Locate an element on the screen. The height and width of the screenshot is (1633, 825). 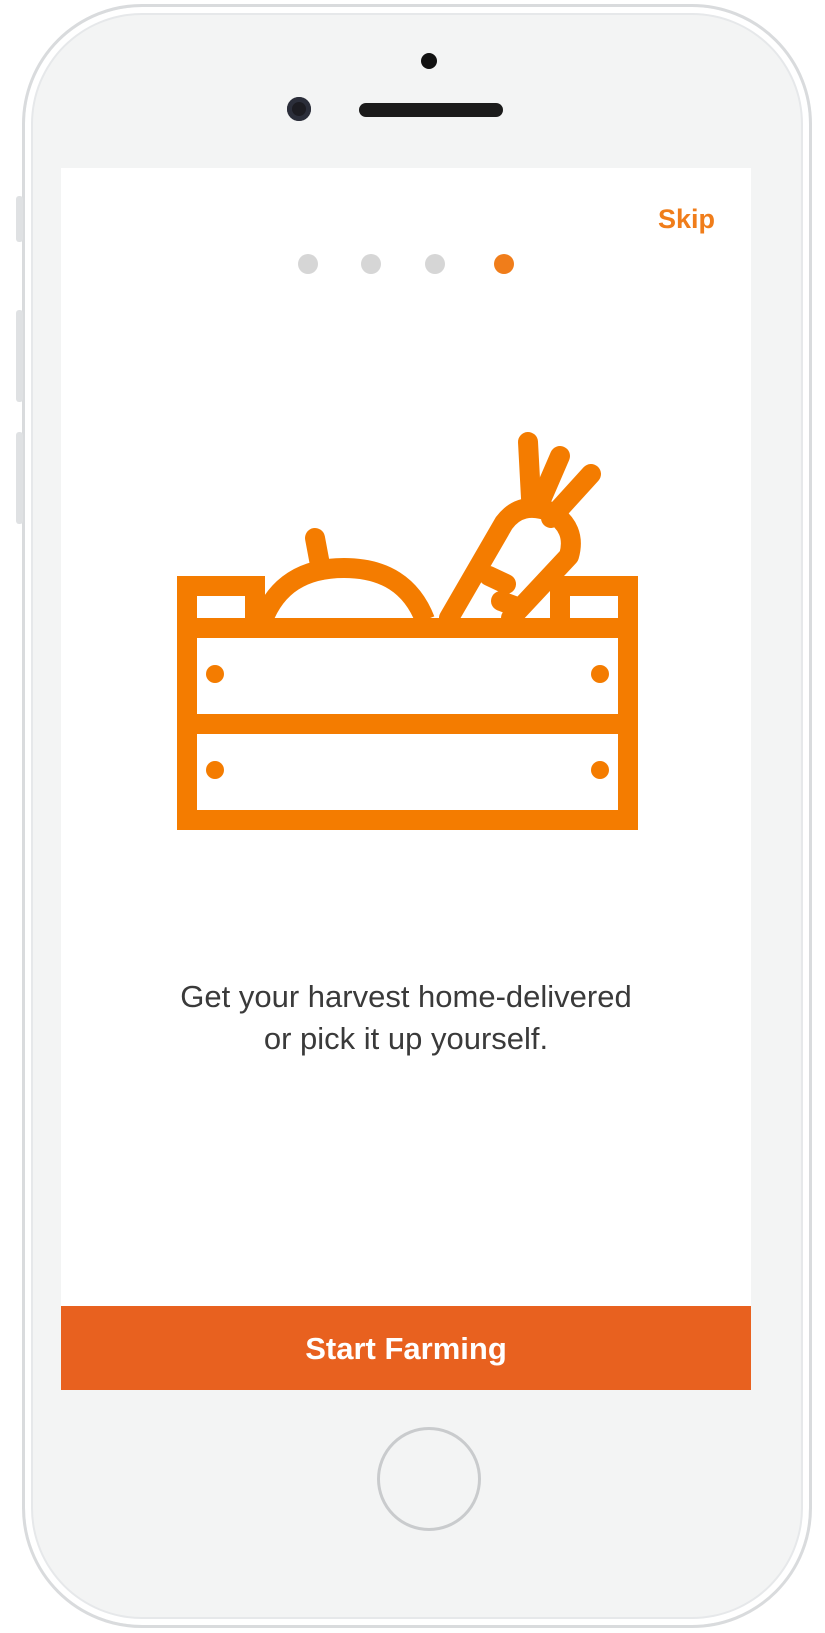
volume-up-button is located at coordinates (19, 356).